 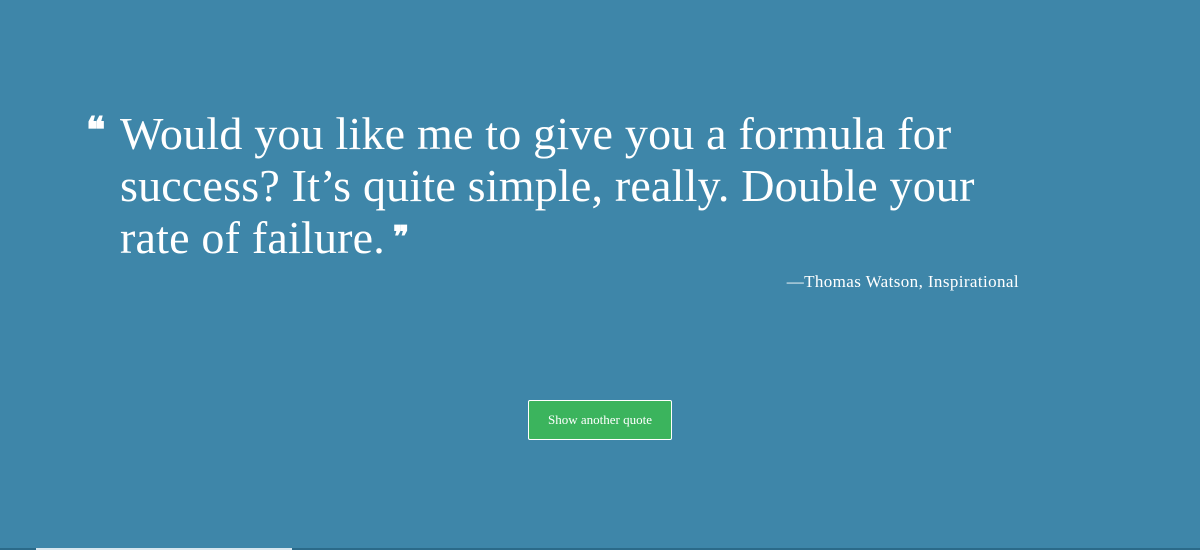 What do you see at coordinates (401, 237) in the screenshot?
I see `close-quote-icon: ❞` at bounding box center [401, 237].